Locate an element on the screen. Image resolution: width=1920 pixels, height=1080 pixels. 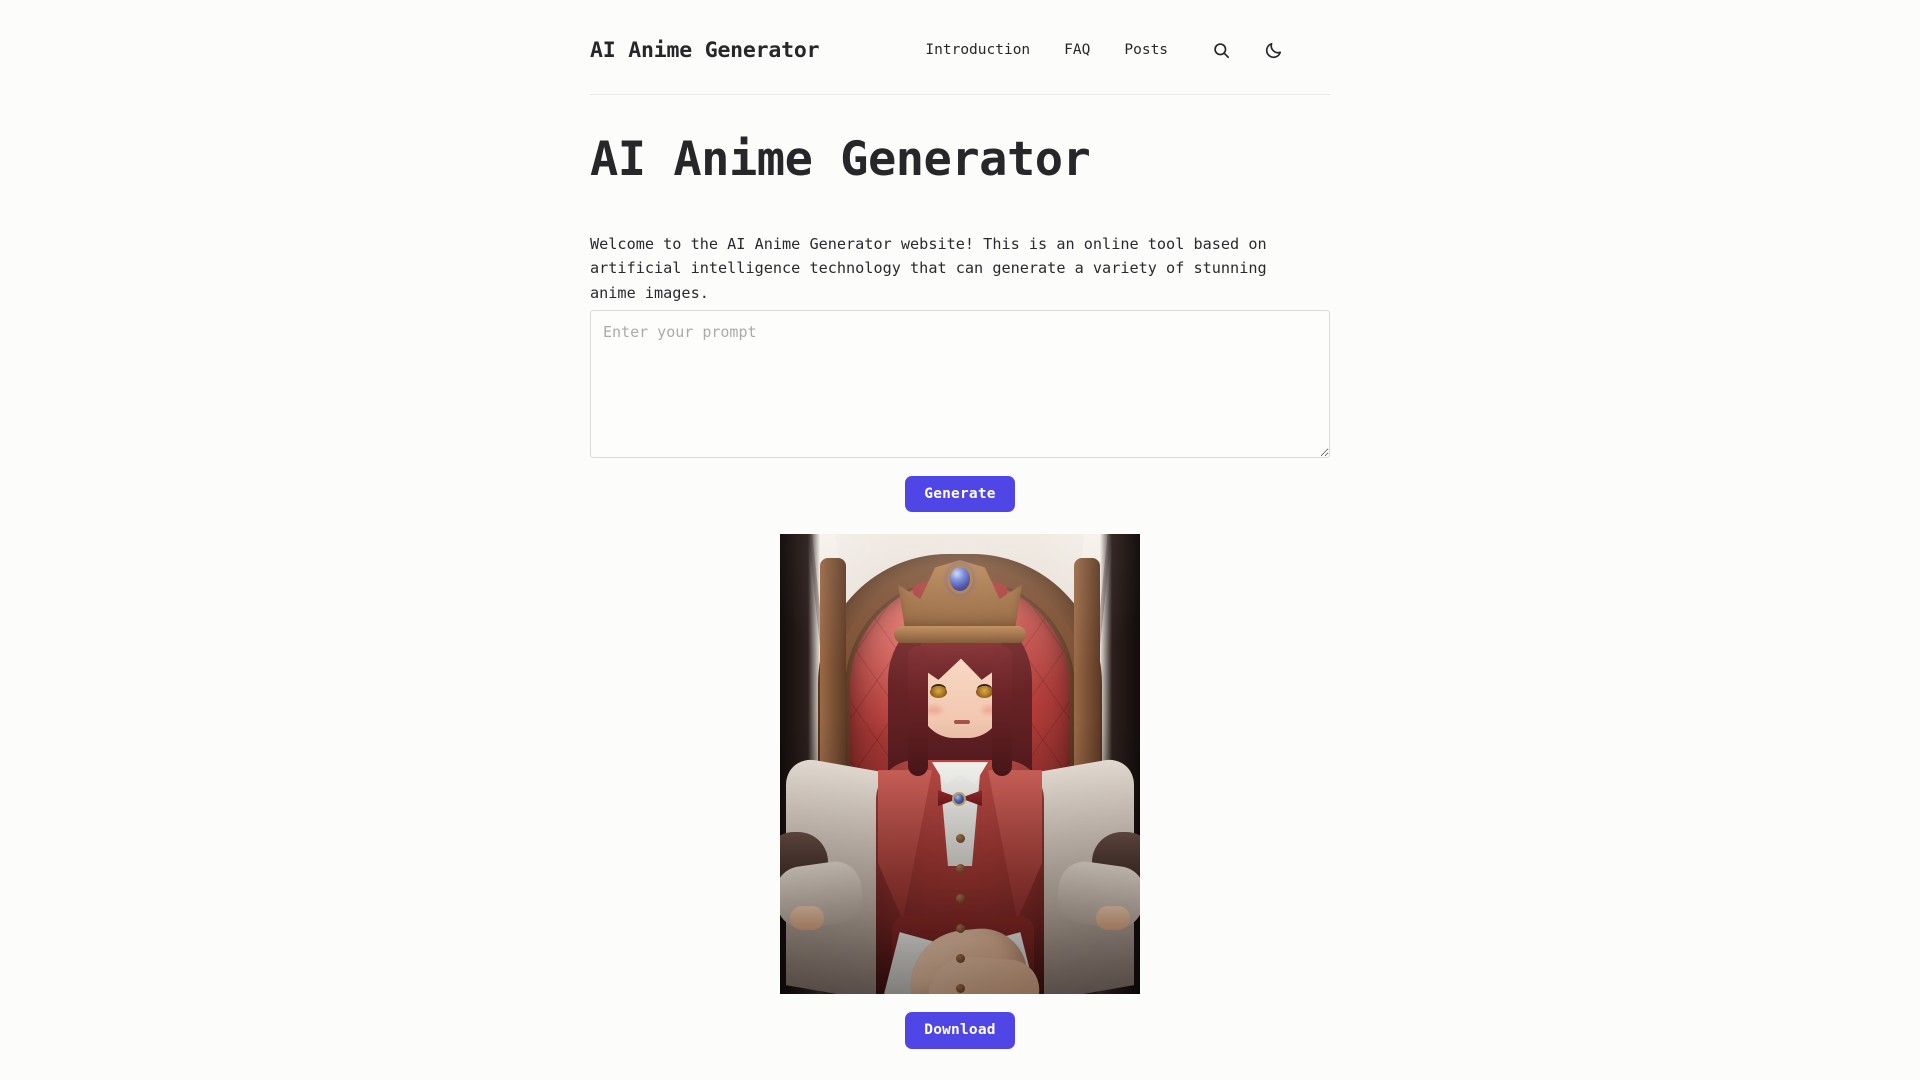
hair-sidelock-left is located at coordinates (918, 711).